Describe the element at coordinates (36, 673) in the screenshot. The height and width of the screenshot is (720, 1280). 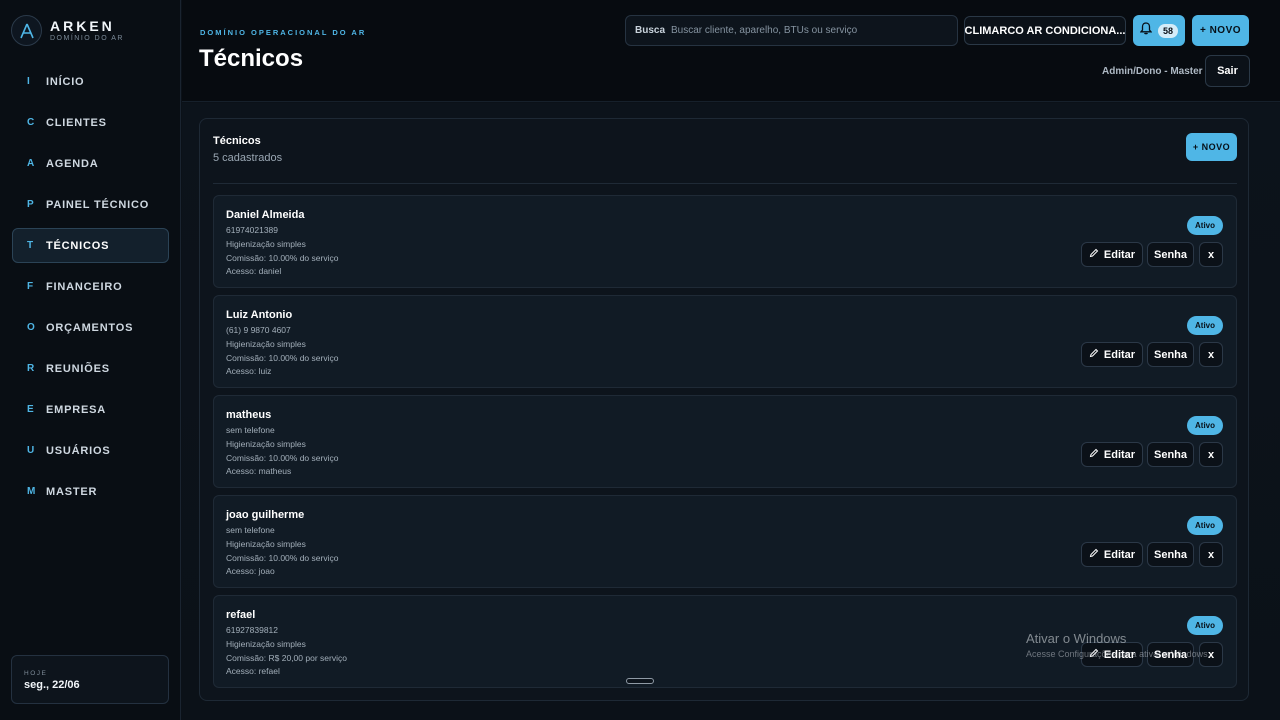
I see `today-label: HOJE` at that location.